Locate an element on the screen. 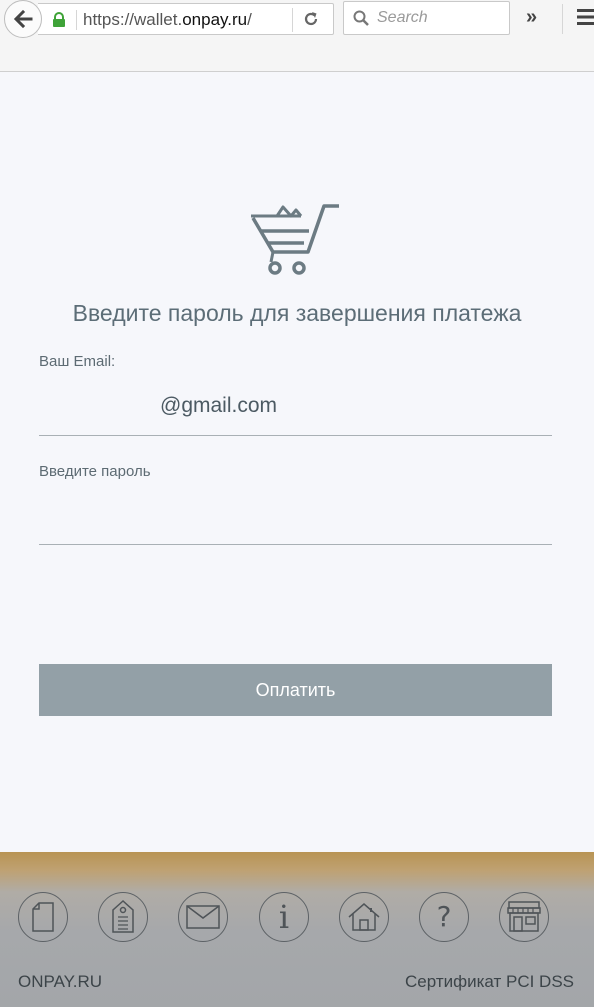  search-bar: Search is located at coordinates (426, 18).